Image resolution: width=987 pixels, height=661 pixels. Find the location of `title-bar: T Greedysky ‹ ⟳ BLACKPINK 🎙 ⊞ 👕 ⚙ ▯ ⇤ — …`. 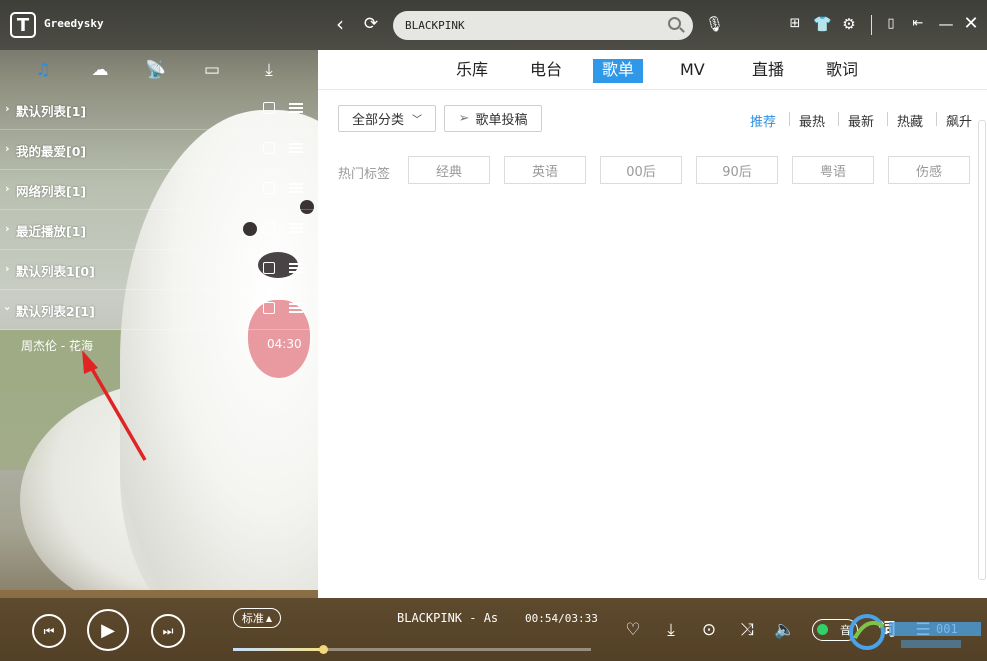

title-bar: T Greedysky ‹ ⟳ BLACKPINK 🎙 ⊞ 👕 ⚙ ▯ ⇤ — … is located at coordinates (493, 25).